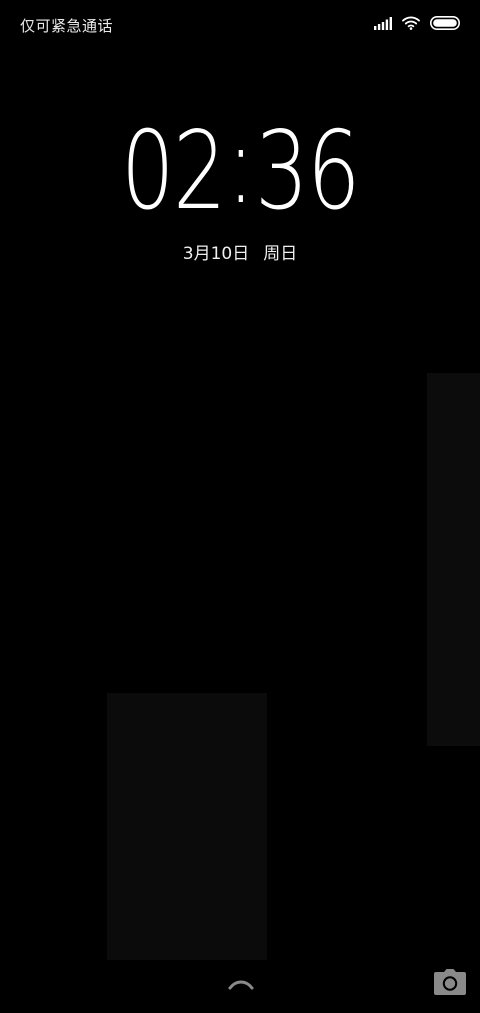 The image size is (480, 1013). Describe the element at coordinates (411, 23) in the screenshot. I see `wifi-icon` at that location.